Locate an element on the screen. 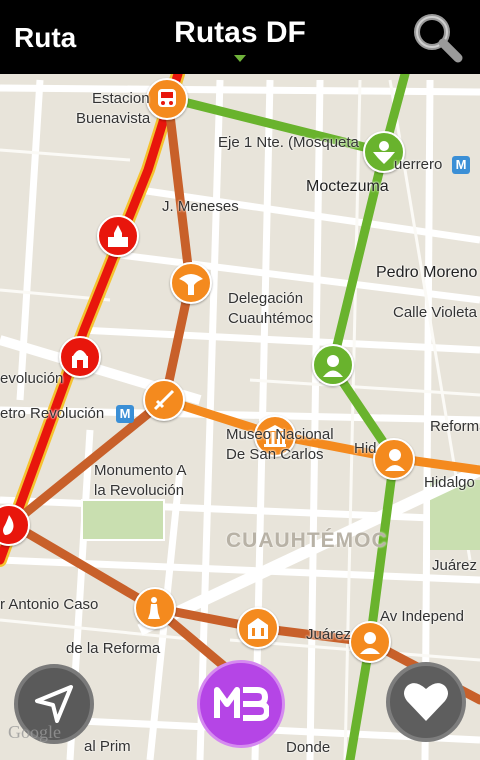 The width and height of the screenshot is (480, 760). label-al-prim: al Prim is located at coordinates (107, 746).